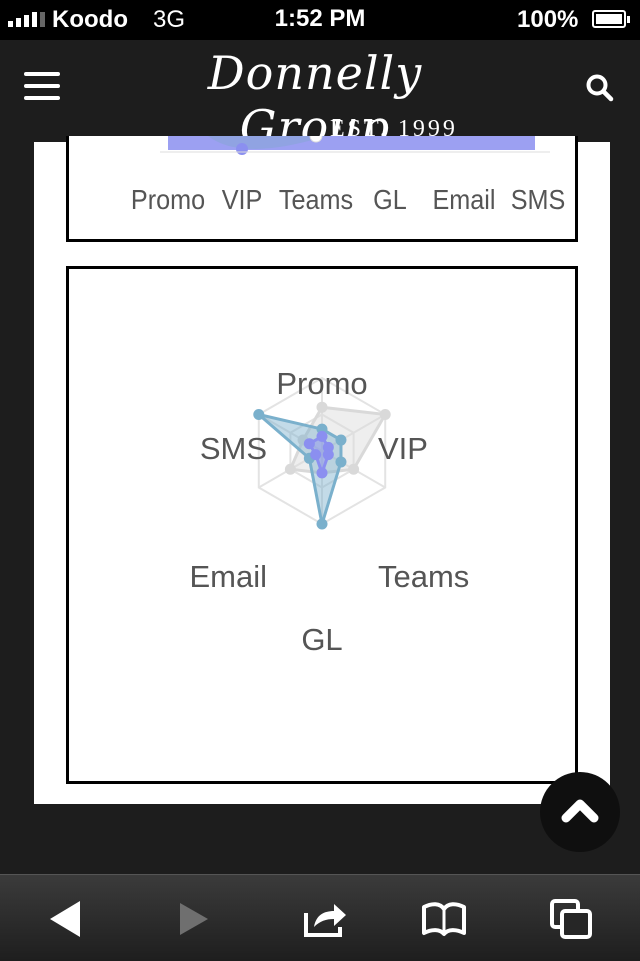  What do you see at coordinates (320, 20) in the screenshot?
I see `status-bar: Koodo 3G 1:52 PM 100%` at bounding box center [320, 20].